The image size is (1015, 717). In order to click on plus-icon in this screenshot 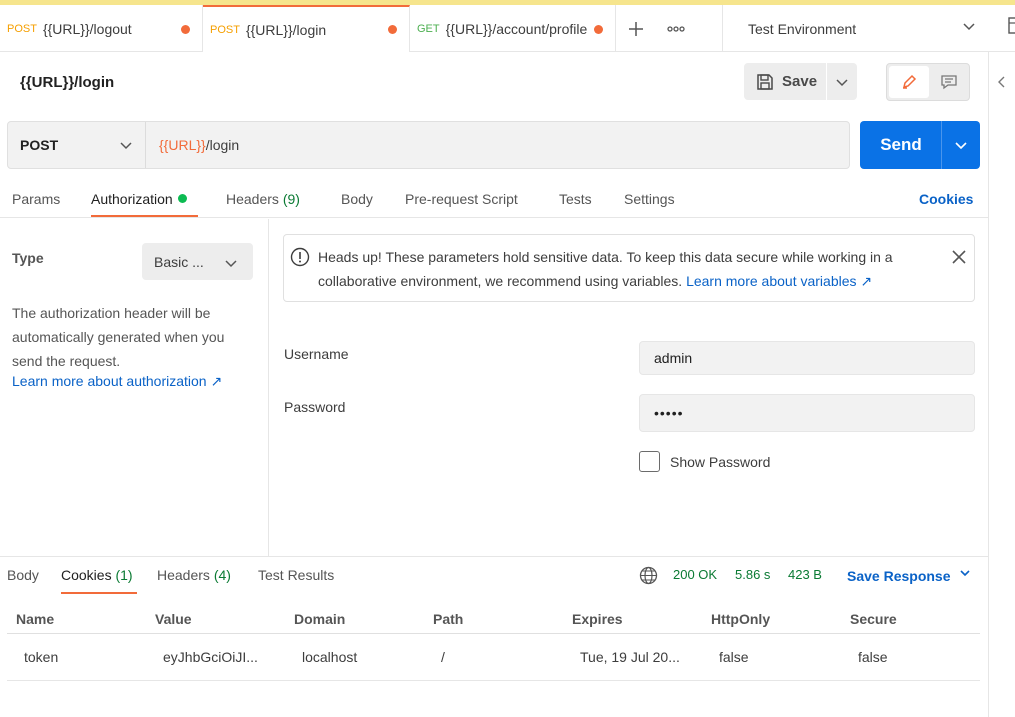, I will do `click(636, 28)`.